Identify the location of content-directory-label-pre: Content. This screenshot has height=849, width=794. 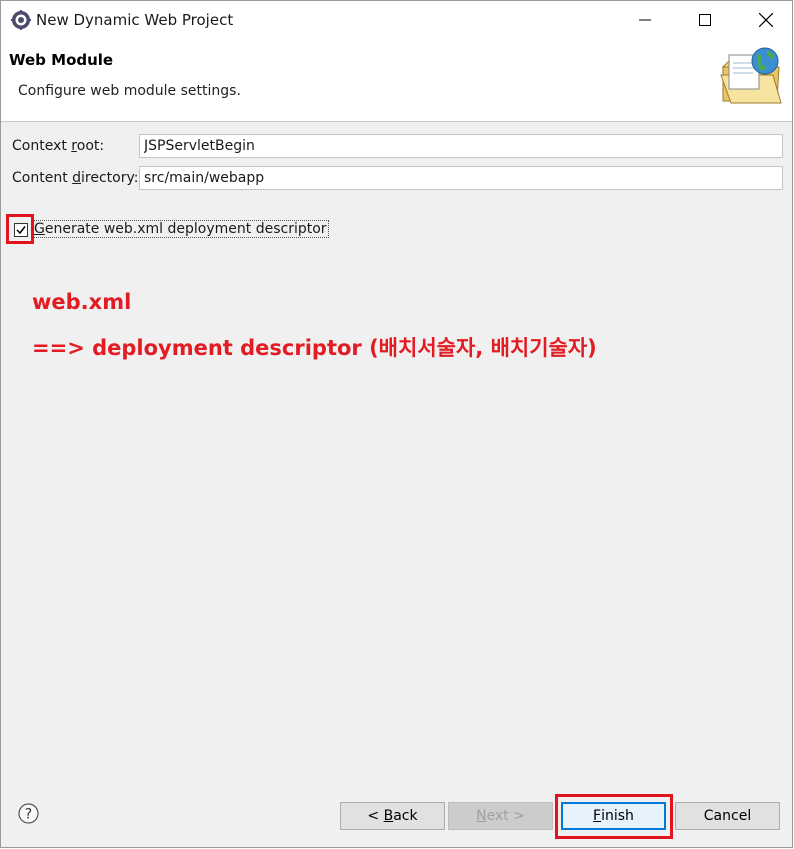
(42, 178).